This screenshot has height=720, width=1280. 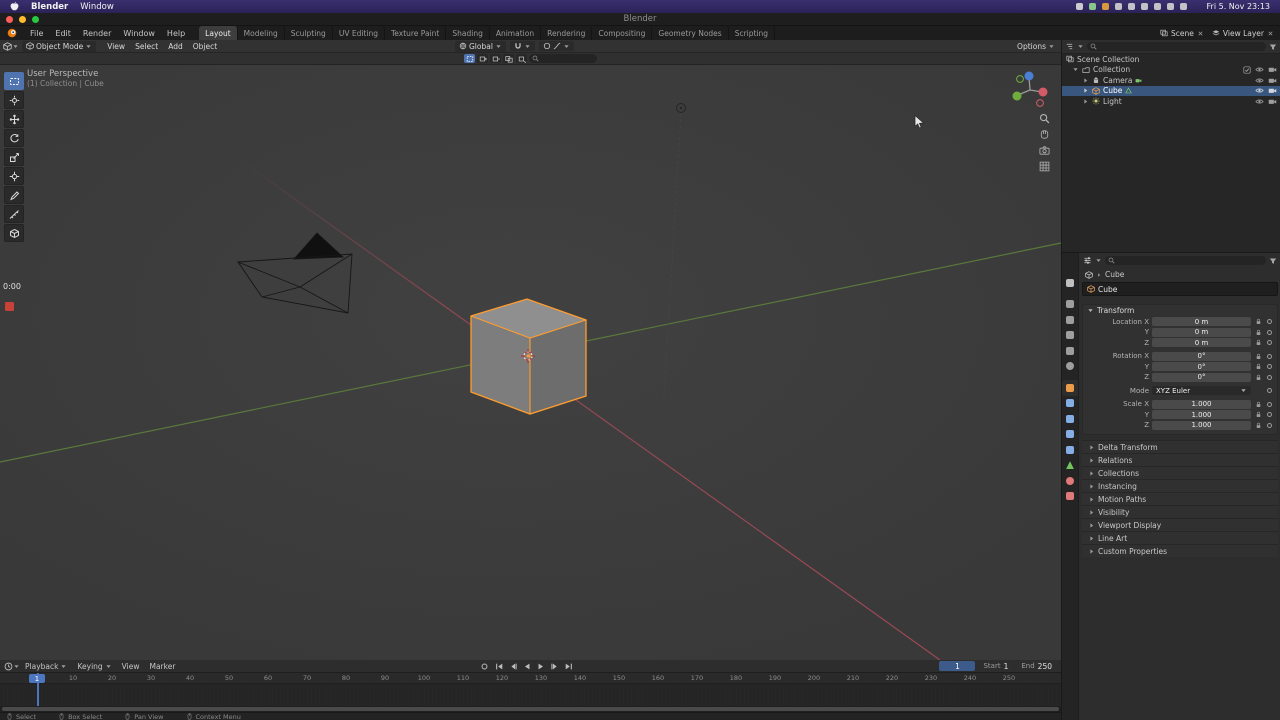 I want to click on menu-item: View, so click(x=116, y=46).